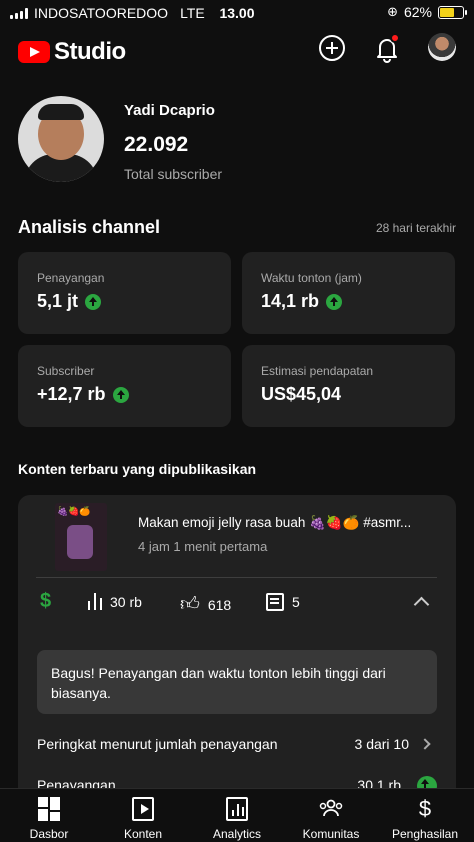 This screenshot has height=842, width=474. Describe the element at coordinates (275, 602) in the screenshot. I see `comment-icon` at that location.